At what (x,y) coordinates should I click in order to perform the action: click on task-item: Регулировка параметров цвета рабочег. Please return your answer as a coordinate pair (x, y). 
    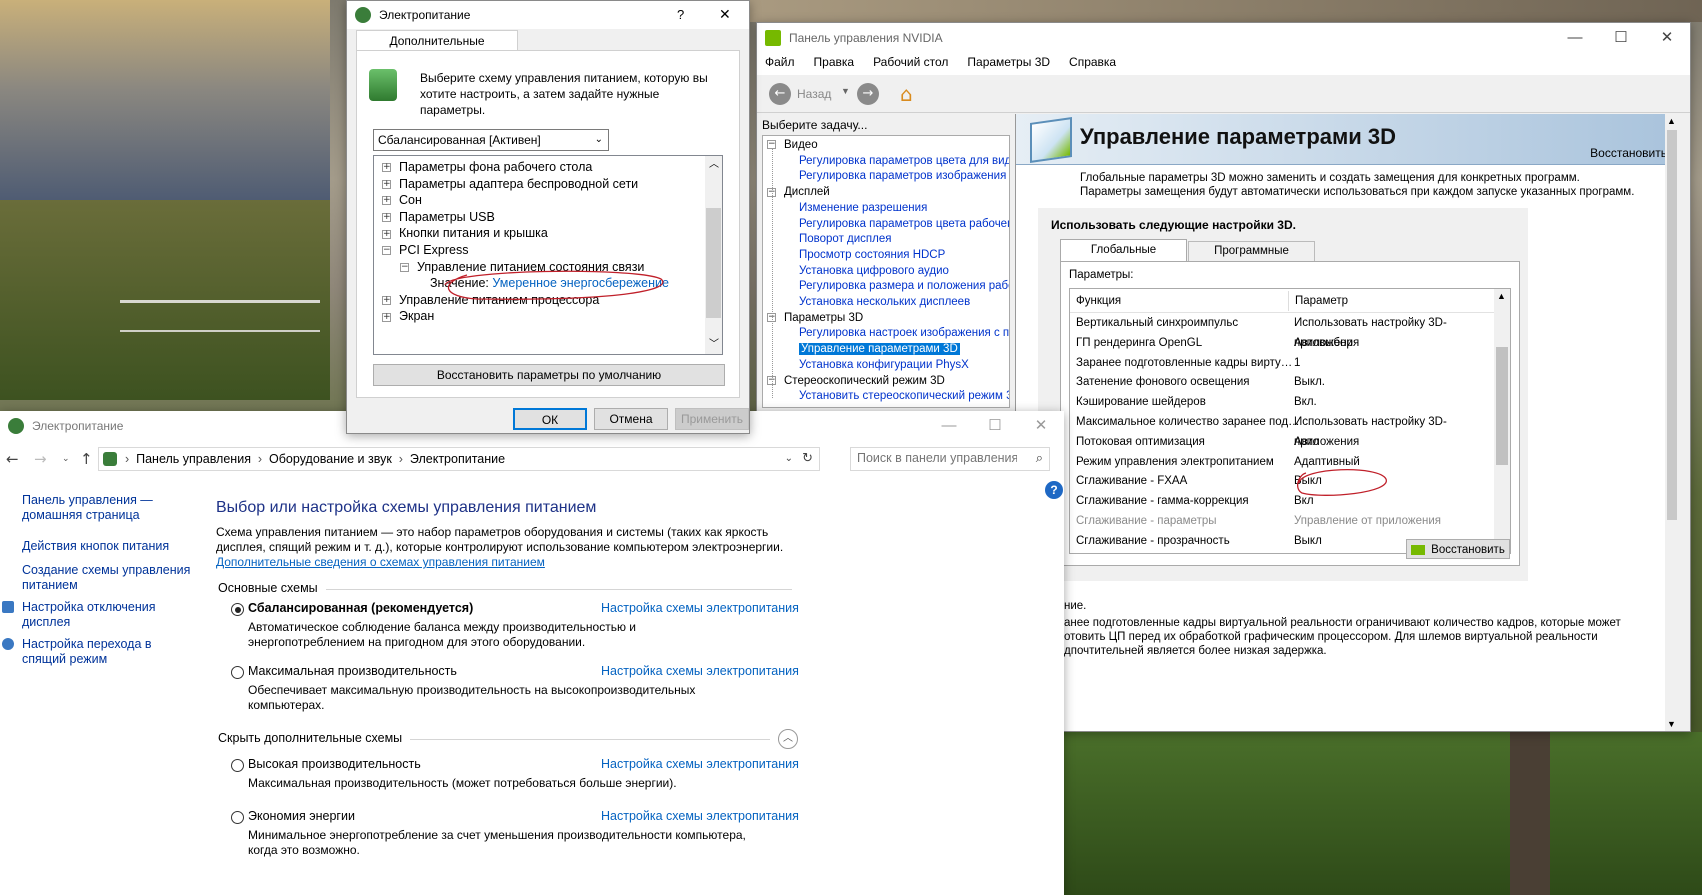
    Looking at the image, I should click on (904, 224).